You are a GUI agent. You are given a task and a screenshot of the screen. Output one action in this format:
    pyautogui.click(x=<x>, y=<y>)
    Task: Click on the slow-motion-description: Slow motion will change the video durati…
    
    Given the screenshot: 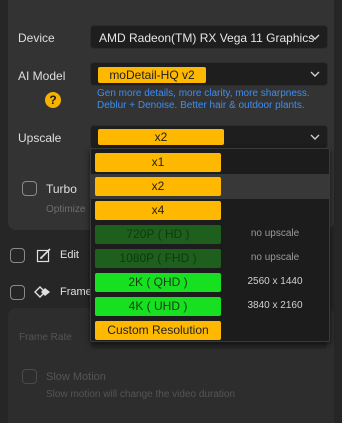 What is the action you would take?
    pyautogui.click(x=140, y=394)
    